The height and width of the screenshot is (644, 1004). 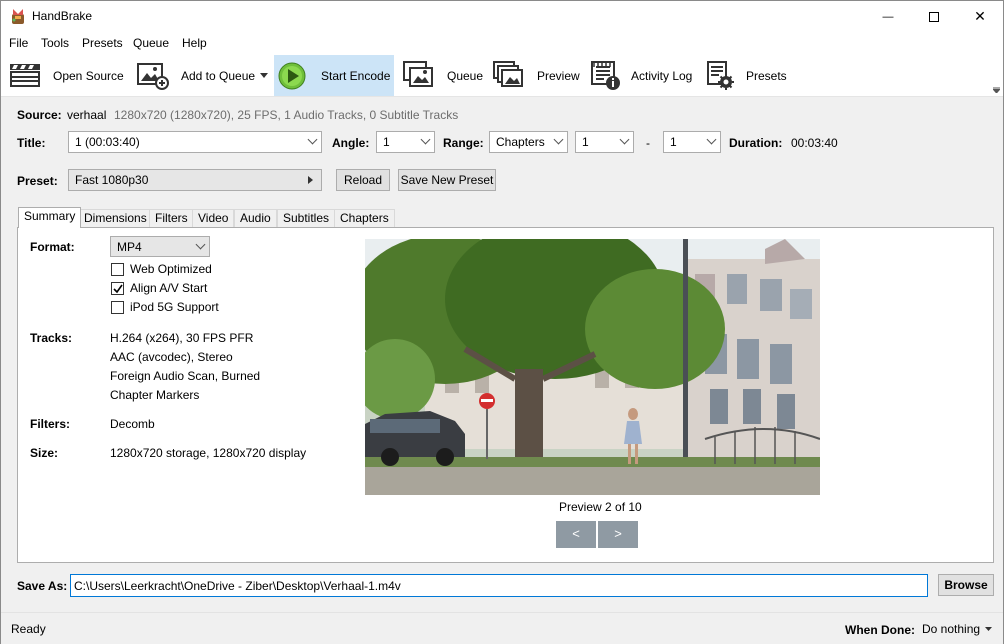 I want to click on title-select-value: 1 (00:03:40), so click(x=107, y=142).